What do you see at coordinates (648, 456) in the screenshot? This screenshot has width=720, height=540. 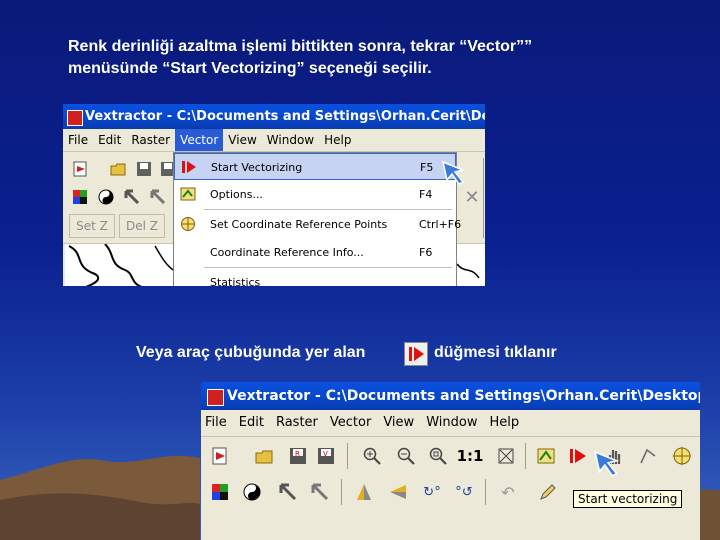 I see `polyline-tool-icon` at bounding box center [648, 456].